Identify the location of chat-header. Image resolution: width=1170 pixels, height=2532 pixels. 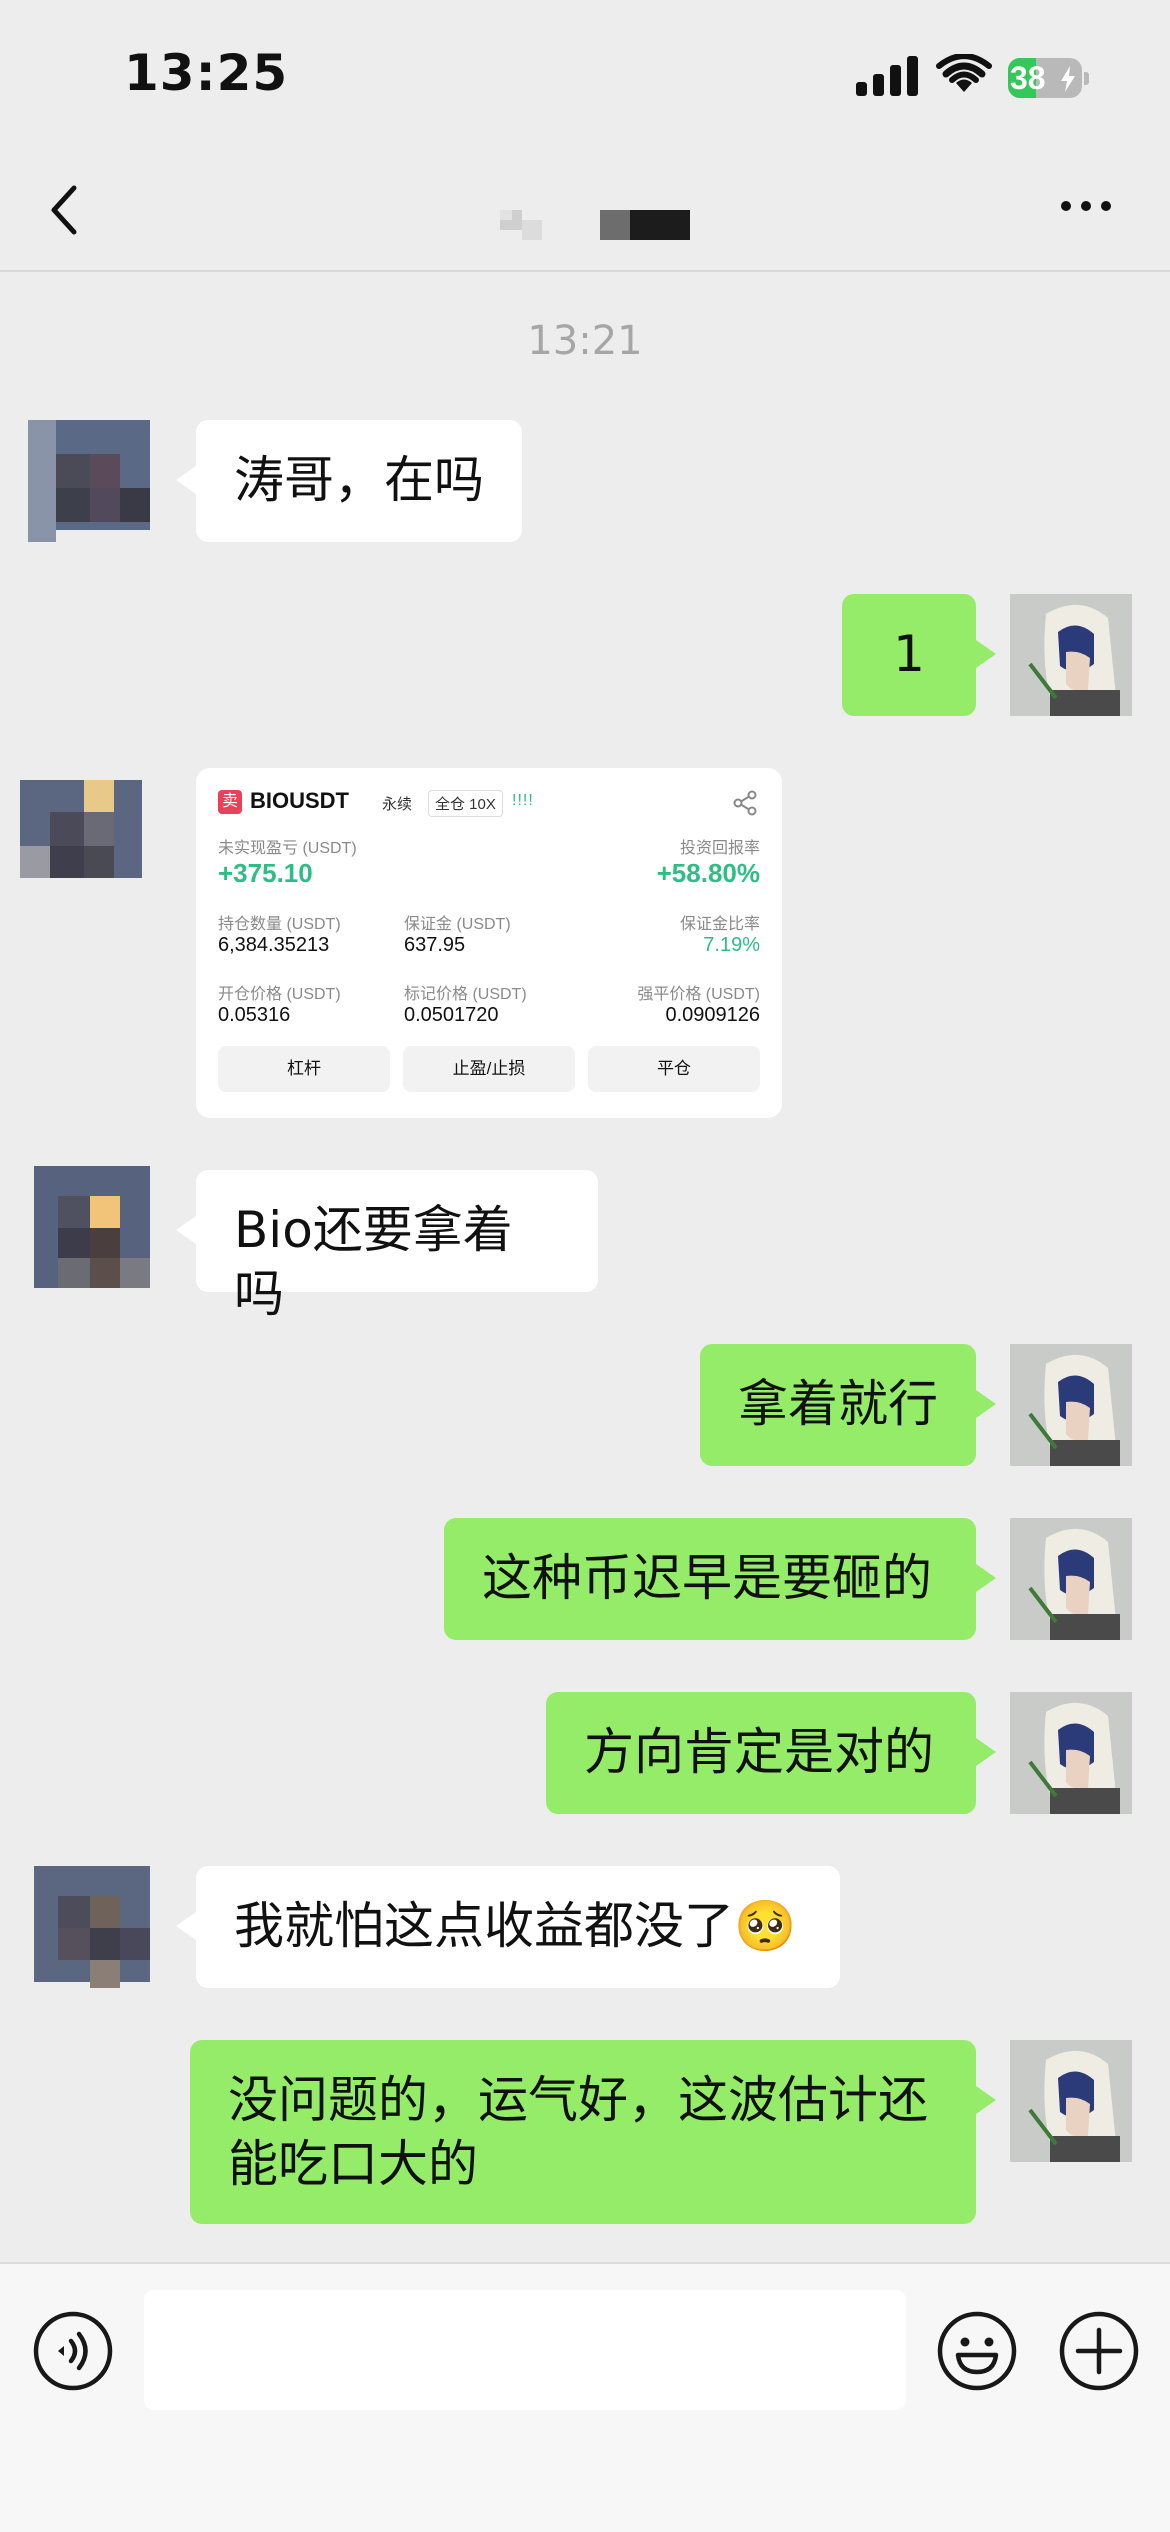
(585, 211).